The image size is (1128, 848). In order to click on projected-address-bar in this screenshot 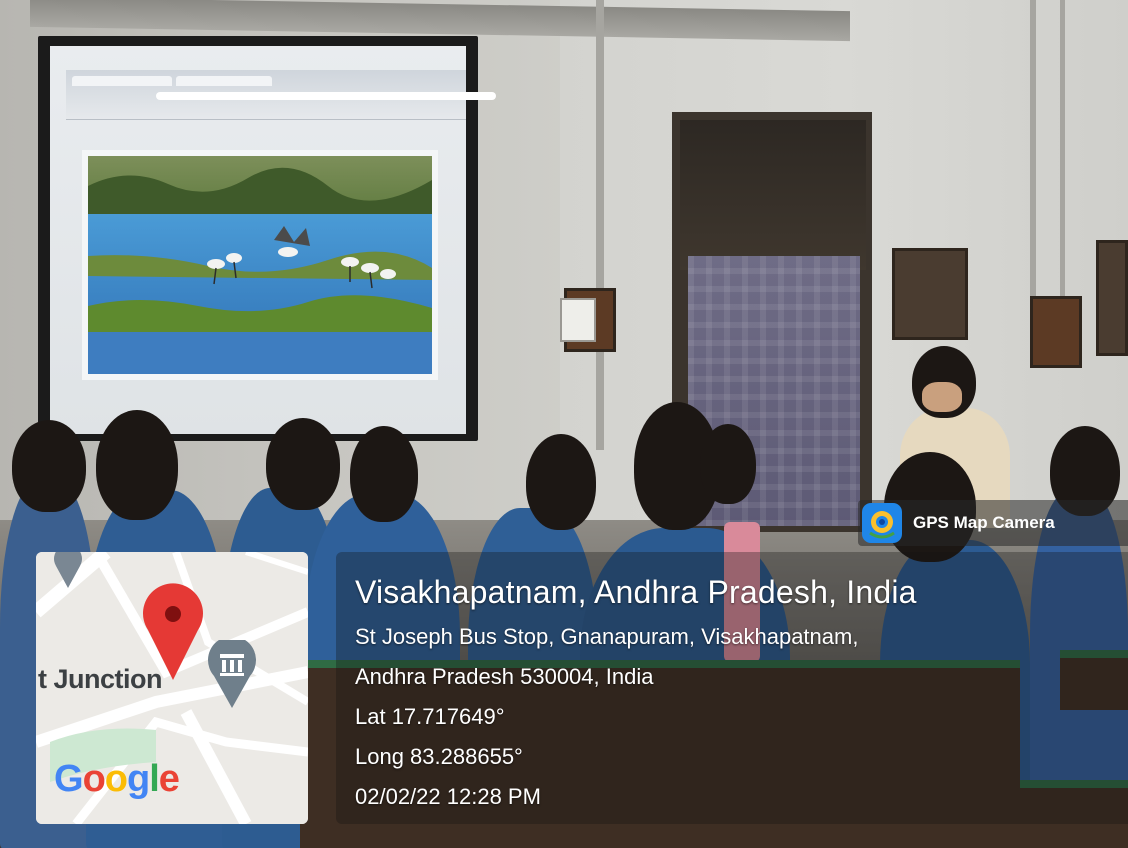, I will do `click(326, 96)`.